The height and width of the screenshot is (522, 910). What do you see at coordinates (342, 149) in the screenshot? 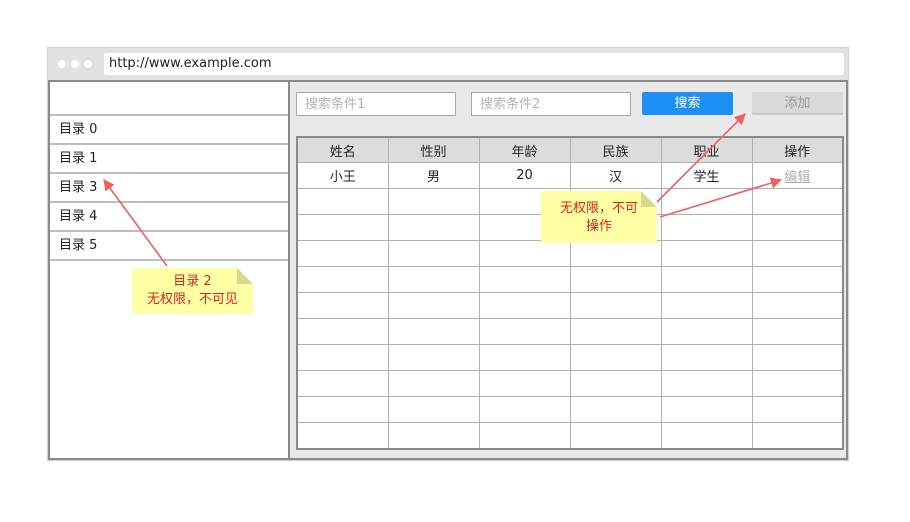
I see `column-header-name: 姓名` at bounding box center [342, 149].